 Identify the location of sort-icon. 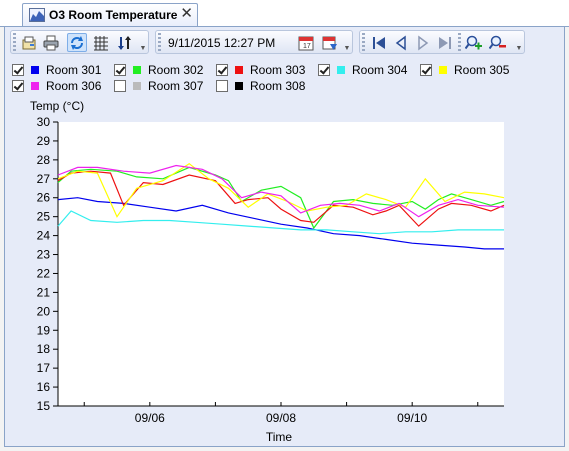
(125, 42).